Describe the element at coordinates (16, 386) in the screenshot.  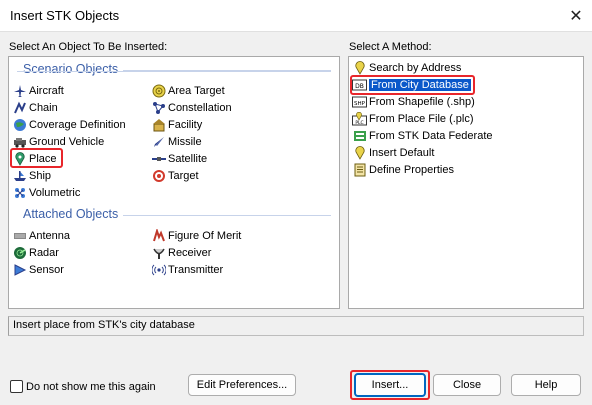
I see `do-not-show-checkbox` at that location.